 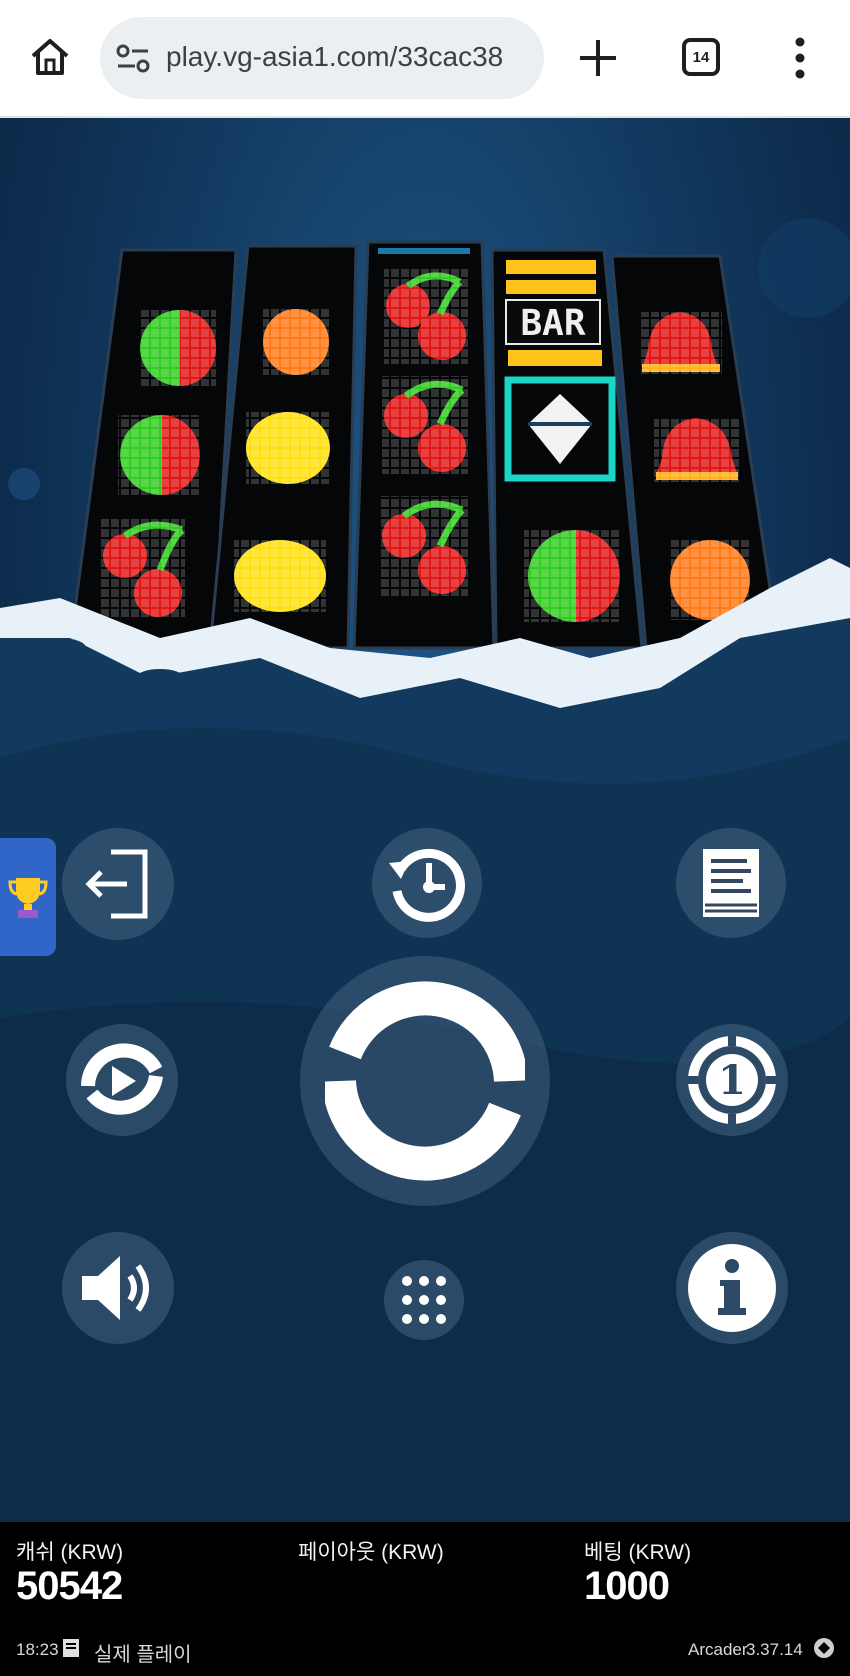 I want to click on sound-button, so click(x=118, y=1288).